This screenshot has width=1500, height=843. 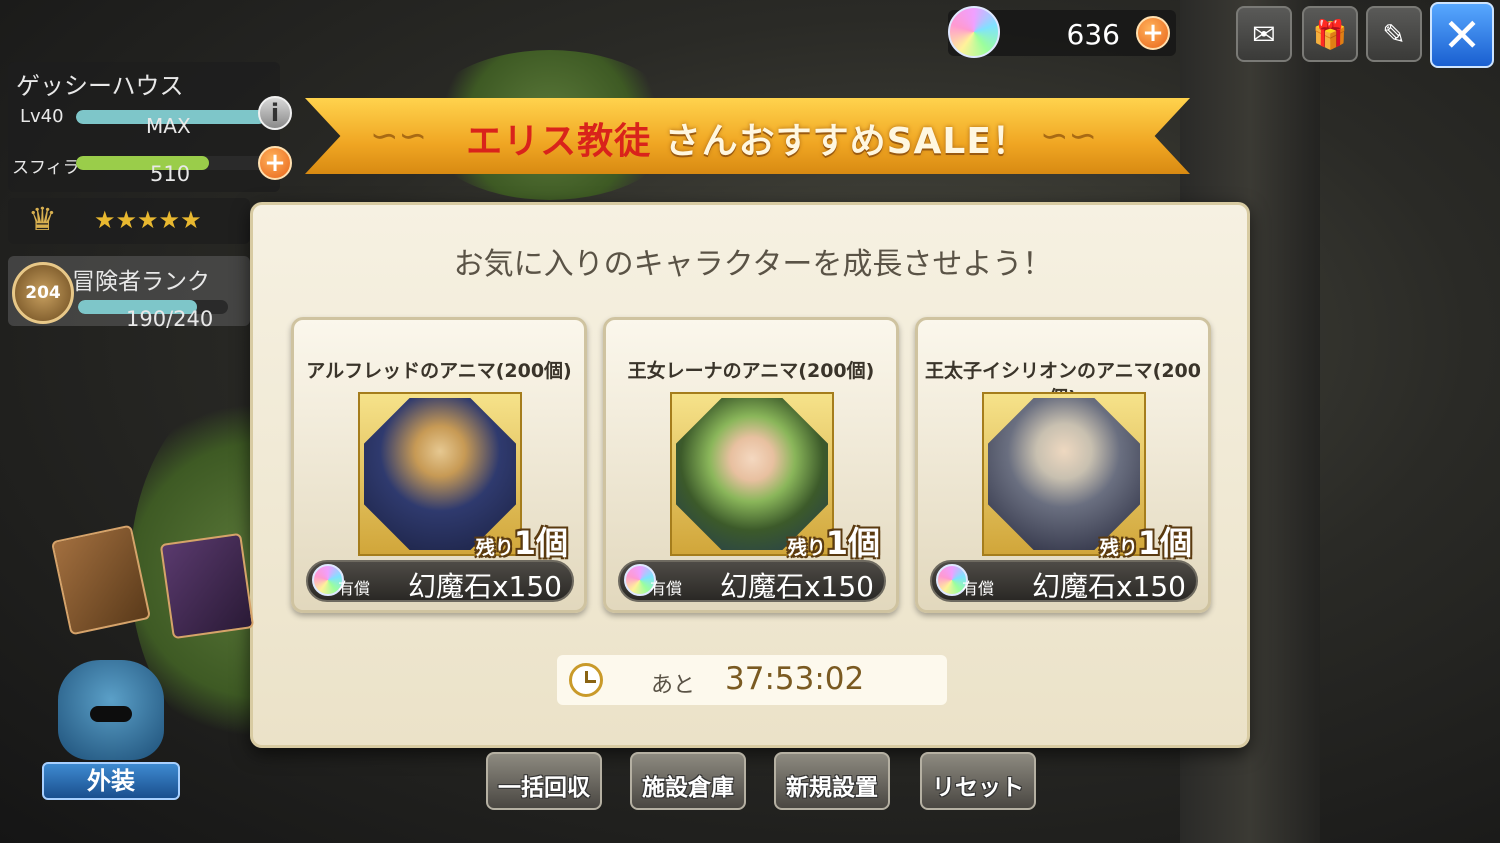 What do you see at coordinates (832, 788) in the screenshot?
I see `new-placement-label: 新規設置` at bounding box center [832, 788].